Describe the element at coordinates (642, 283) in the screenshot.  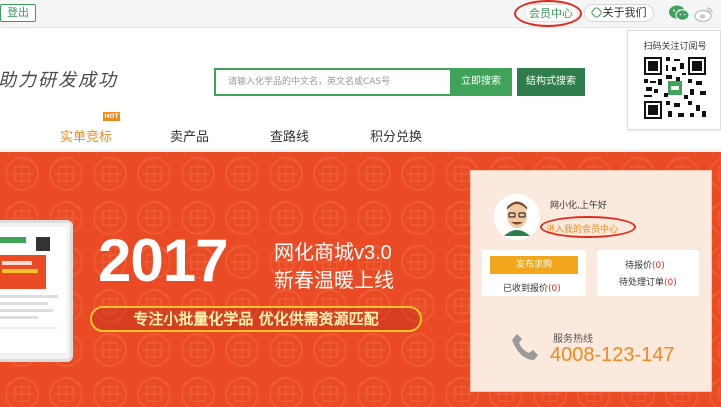
I see `pending-orders-label: 待处理订单` at that location.